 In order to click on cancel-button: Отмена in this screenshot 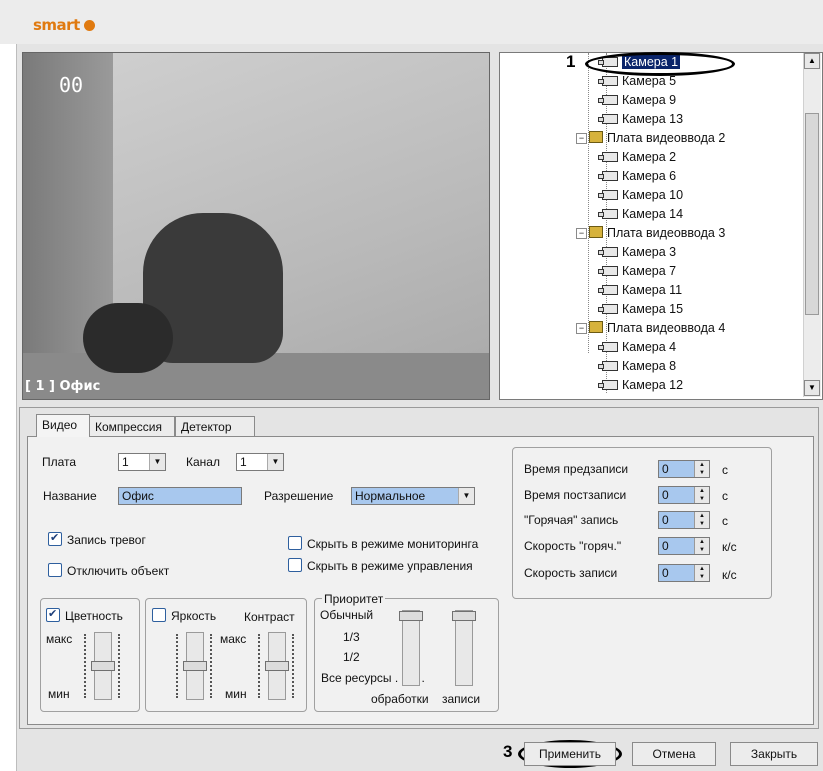, I will do `click(674, 754)`.